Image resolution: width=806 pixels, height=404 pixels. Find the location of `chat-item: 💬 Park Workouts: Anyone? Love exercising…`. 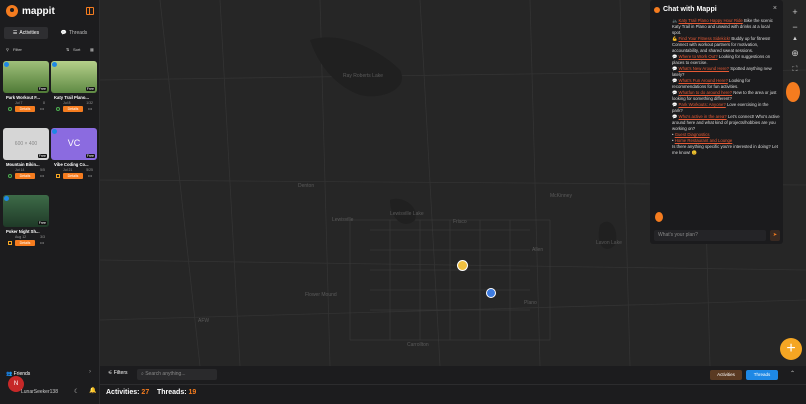

chat-item: 💬 Park Workouts: Anyone? Love exercising… is located at coordinates (720, 107).